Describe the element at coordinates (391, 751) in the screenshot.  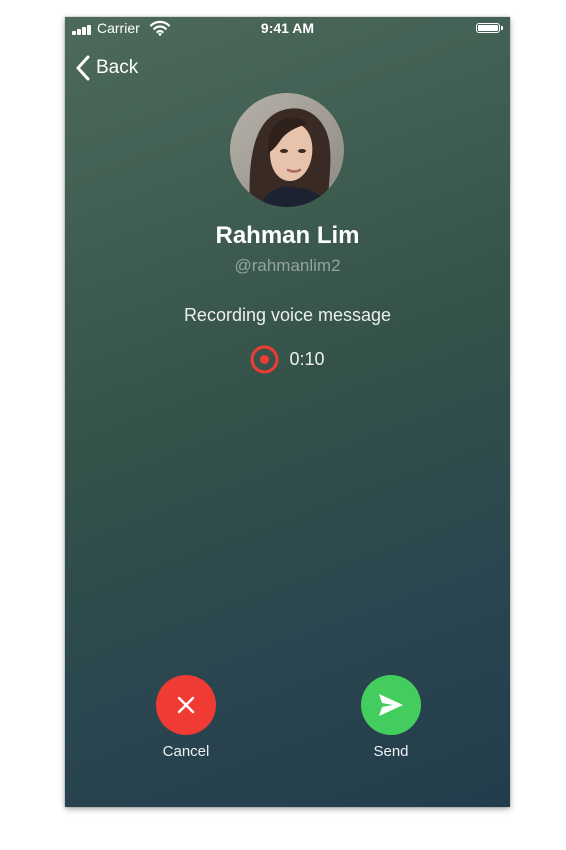
I see `send-label: Send` at that location.